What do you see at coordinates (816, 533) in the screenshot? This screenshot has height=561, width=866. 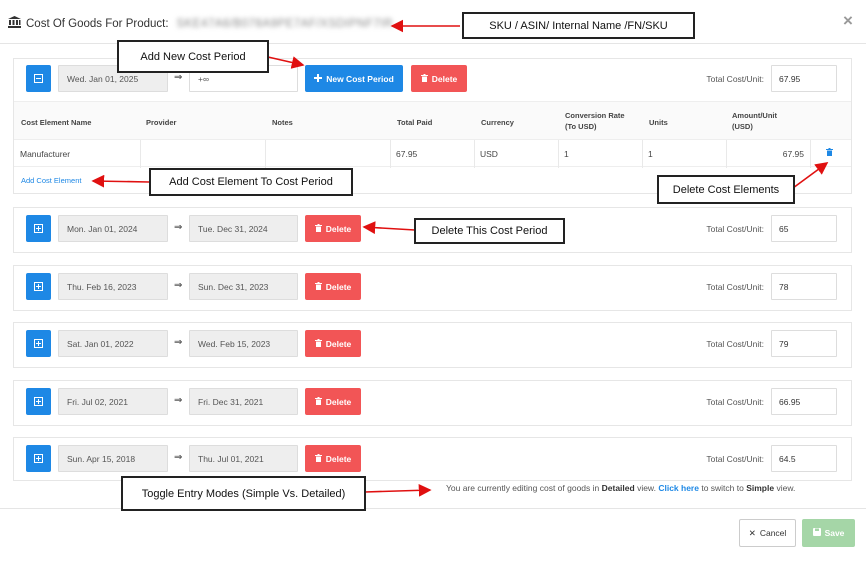 I see `save-icon` at bounding box center [816, 533].